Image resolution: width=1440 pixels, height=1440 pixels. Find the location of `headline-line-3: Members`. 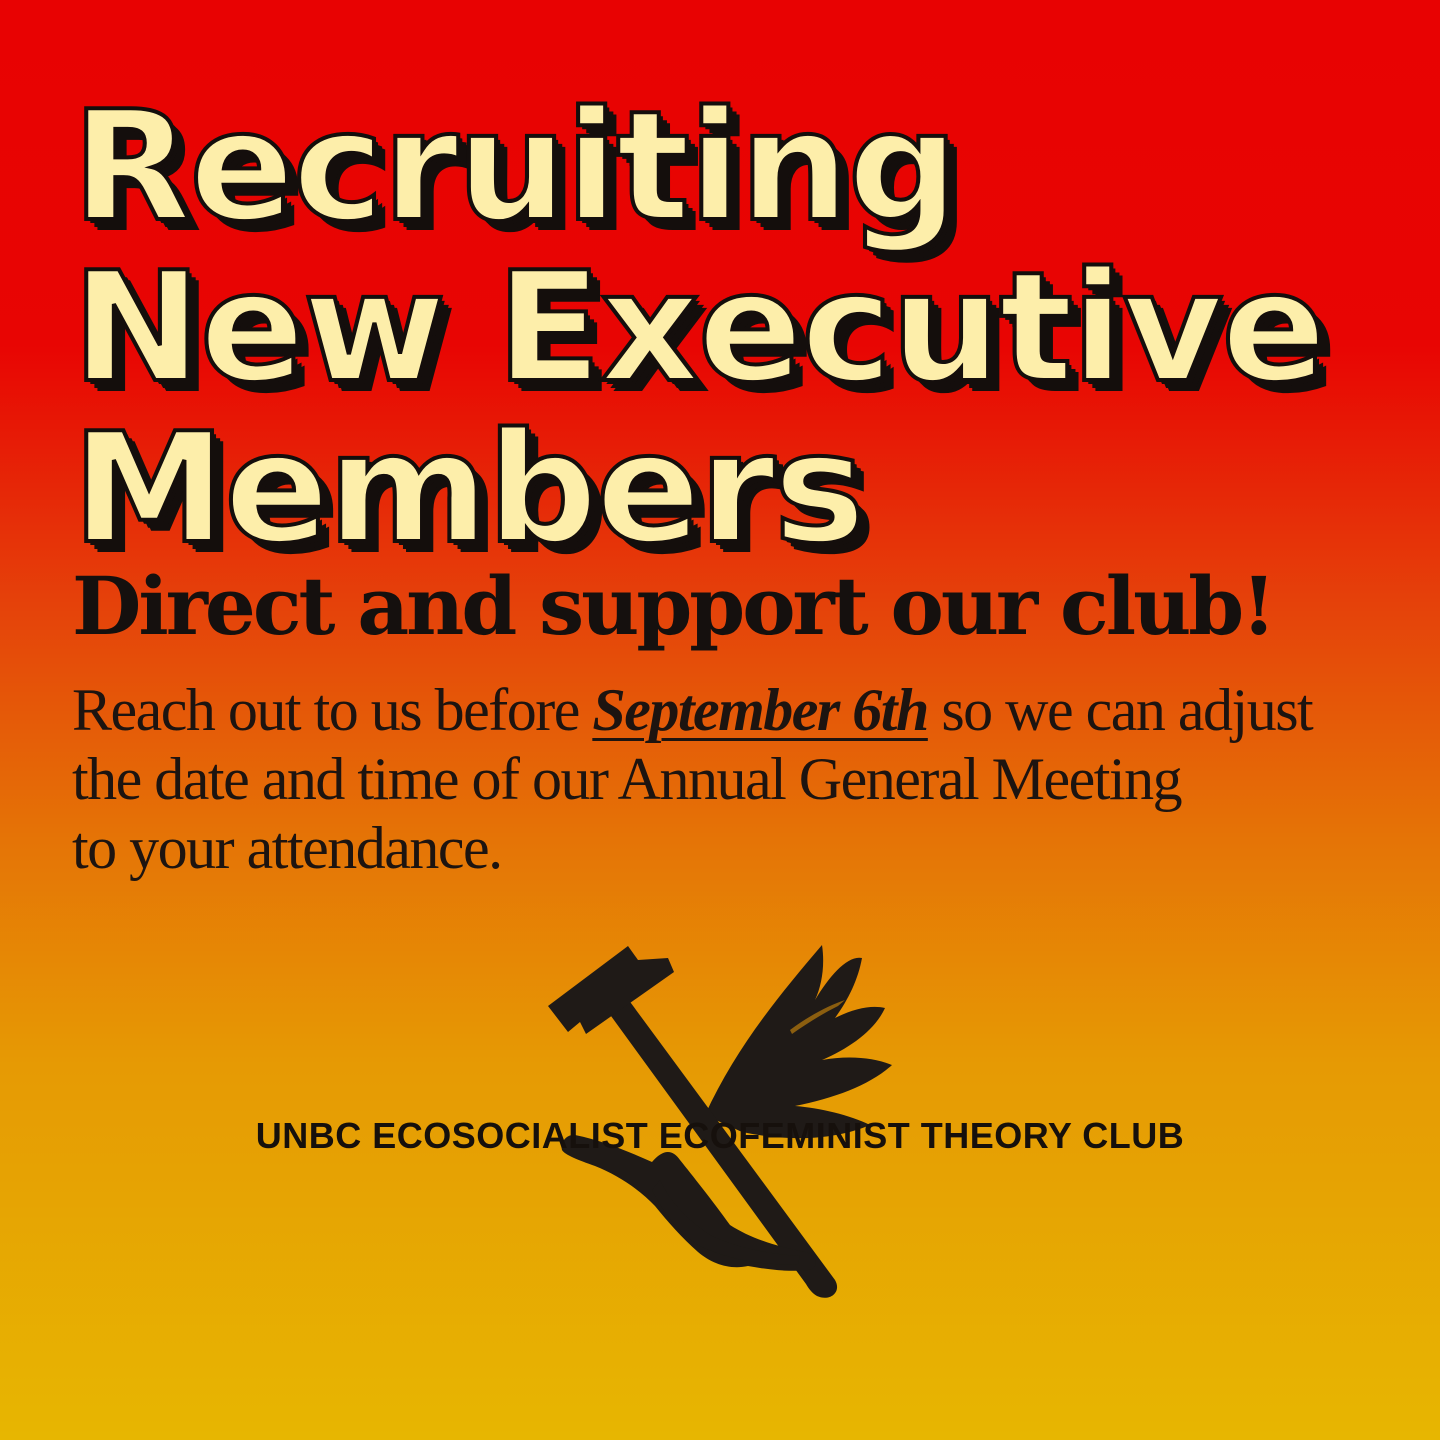

headline-line-3: Members is located at coordinates (469, 488).